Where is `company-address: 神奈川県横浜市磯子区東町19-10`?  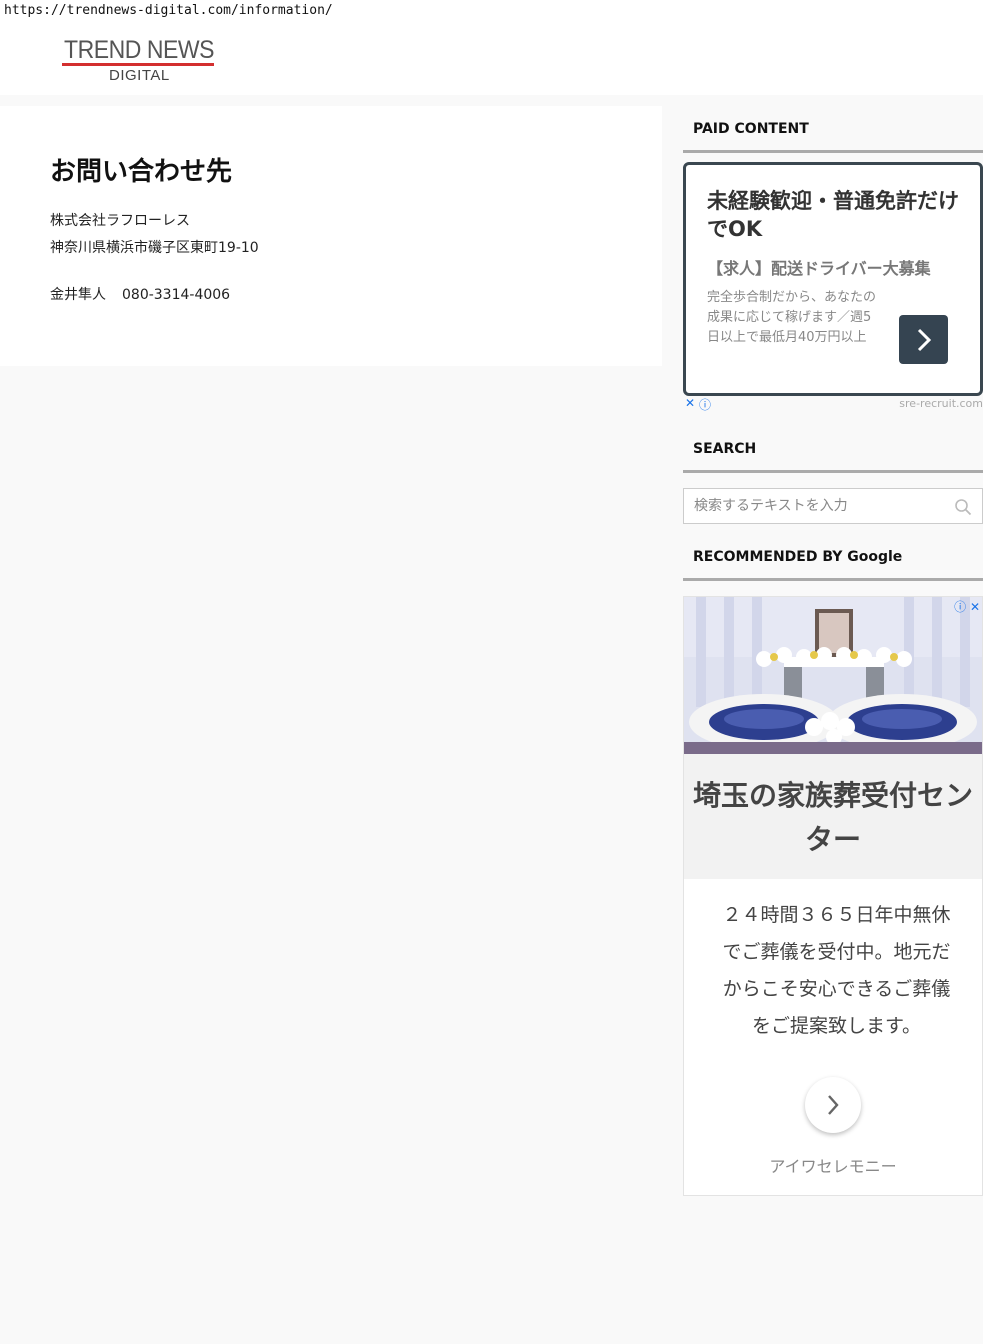
company-address: 神奈川県横浜市磯子区東町19-10 is located at coordinates (154, 248).